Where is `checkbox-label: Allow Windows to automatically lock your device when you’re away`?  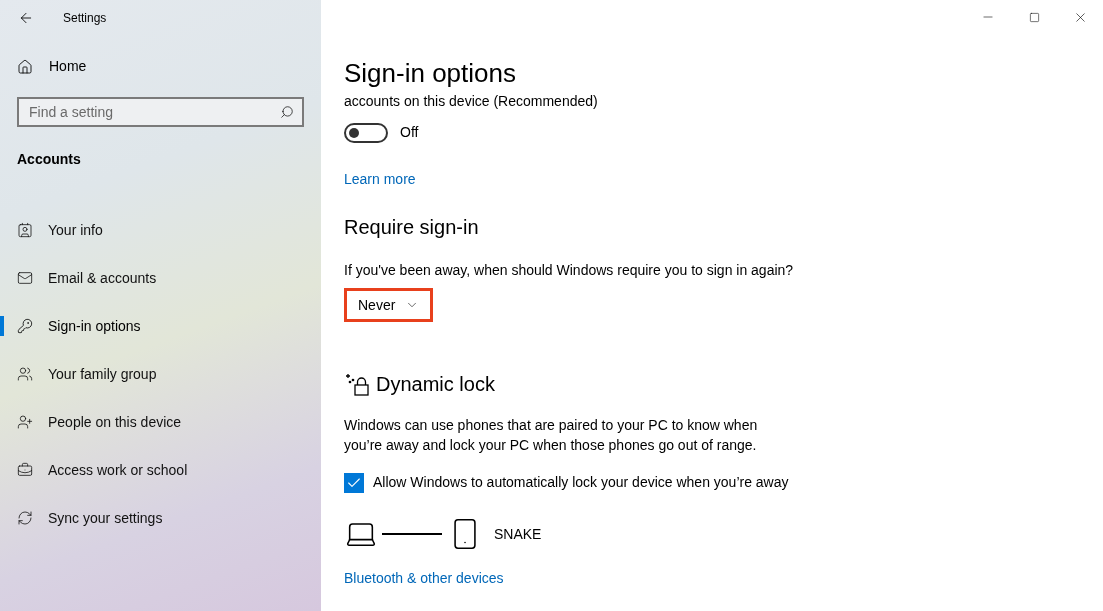
checkbox-label: Allow Windows to automatically lock your device when you’re away is located at coordinates (581, 482).